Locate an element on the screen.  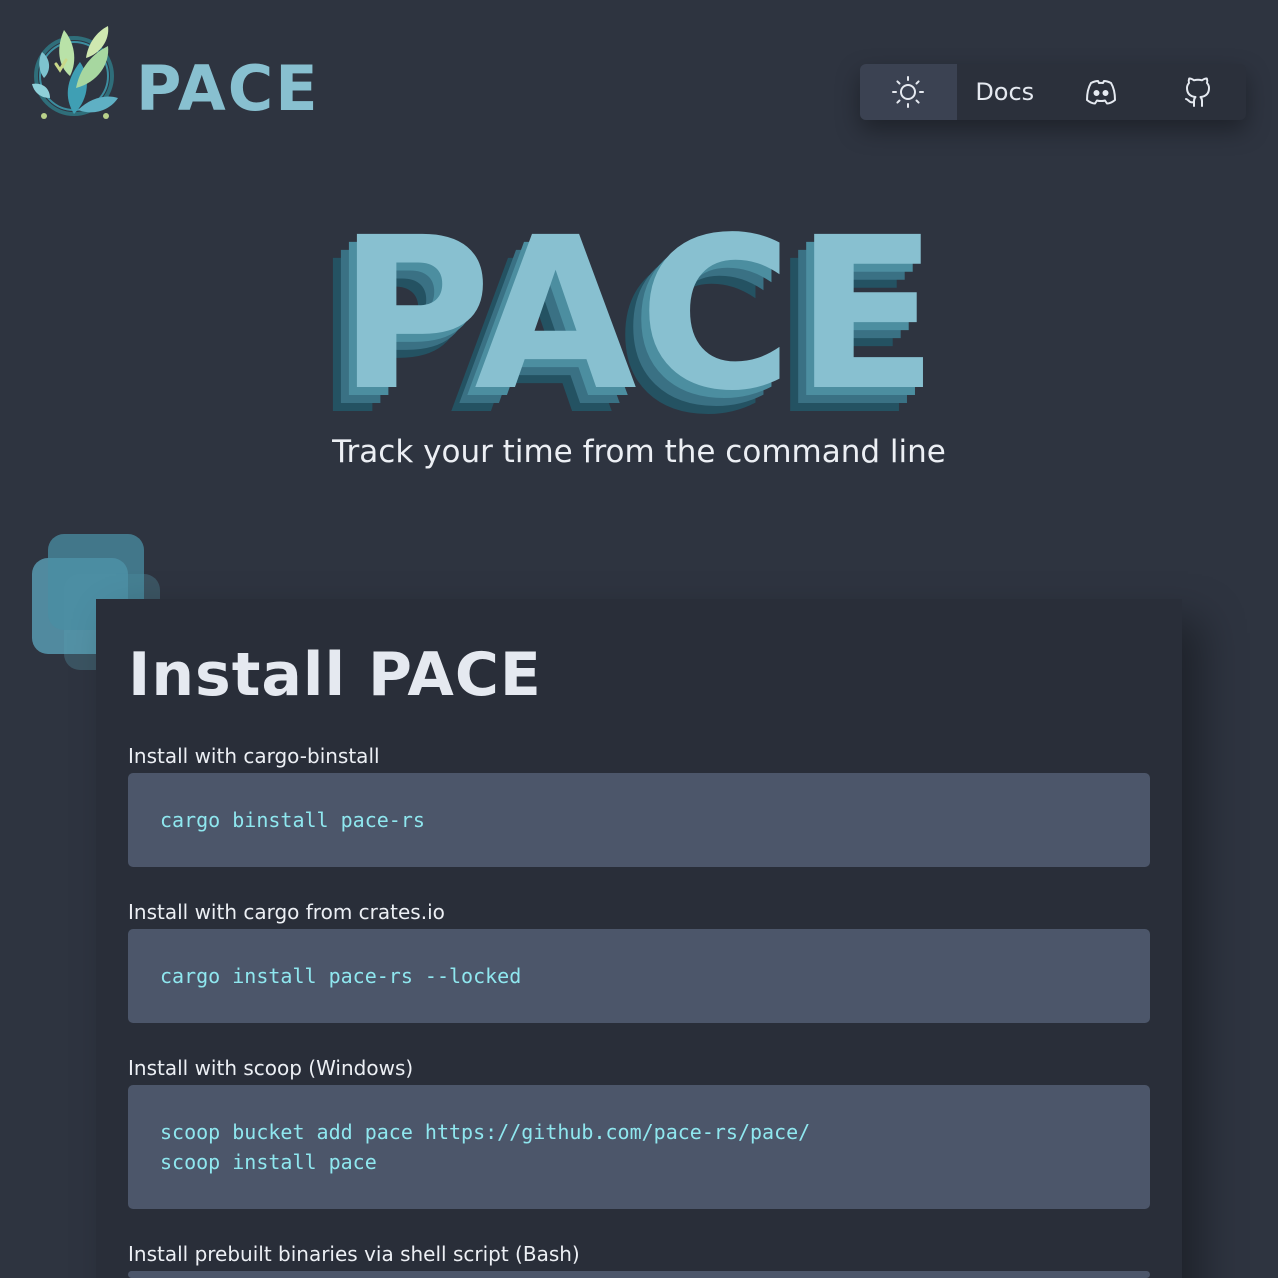
docs-link: Docs is located at coordinates (1005, 92).